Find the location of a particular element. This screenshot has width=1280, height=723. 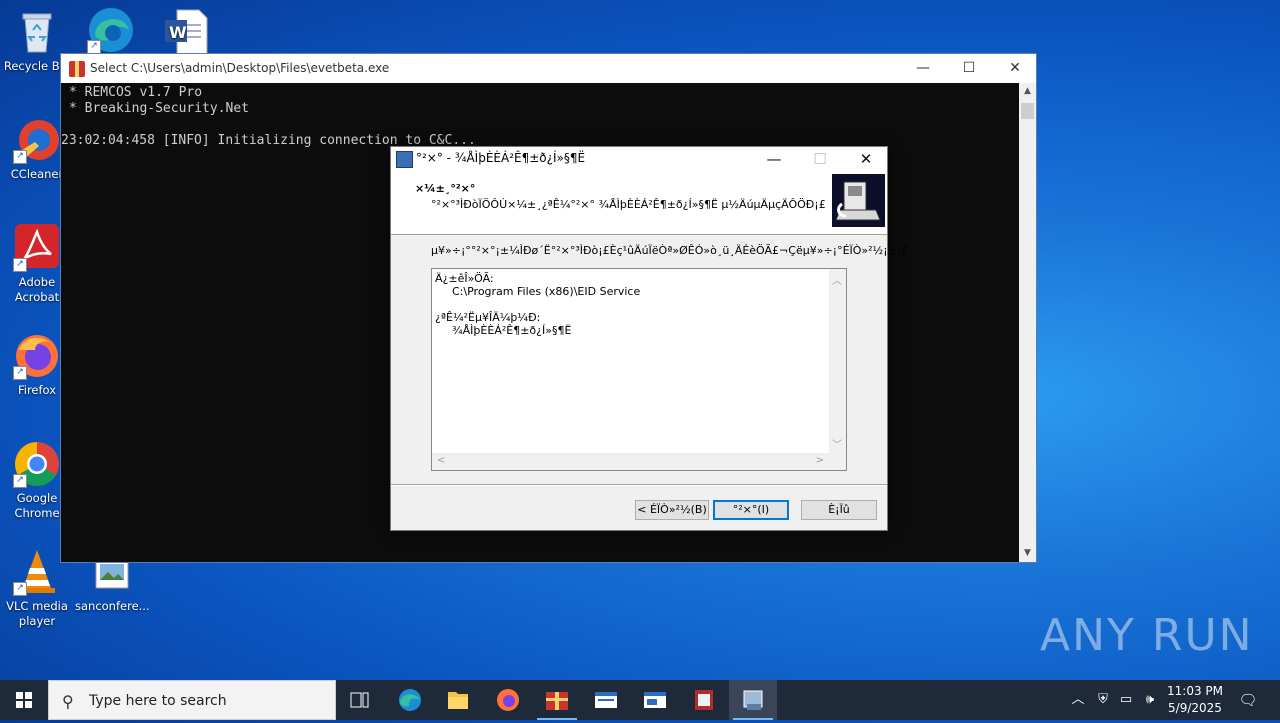

maximize-button: ☐ is located at coordinates (969, 68).